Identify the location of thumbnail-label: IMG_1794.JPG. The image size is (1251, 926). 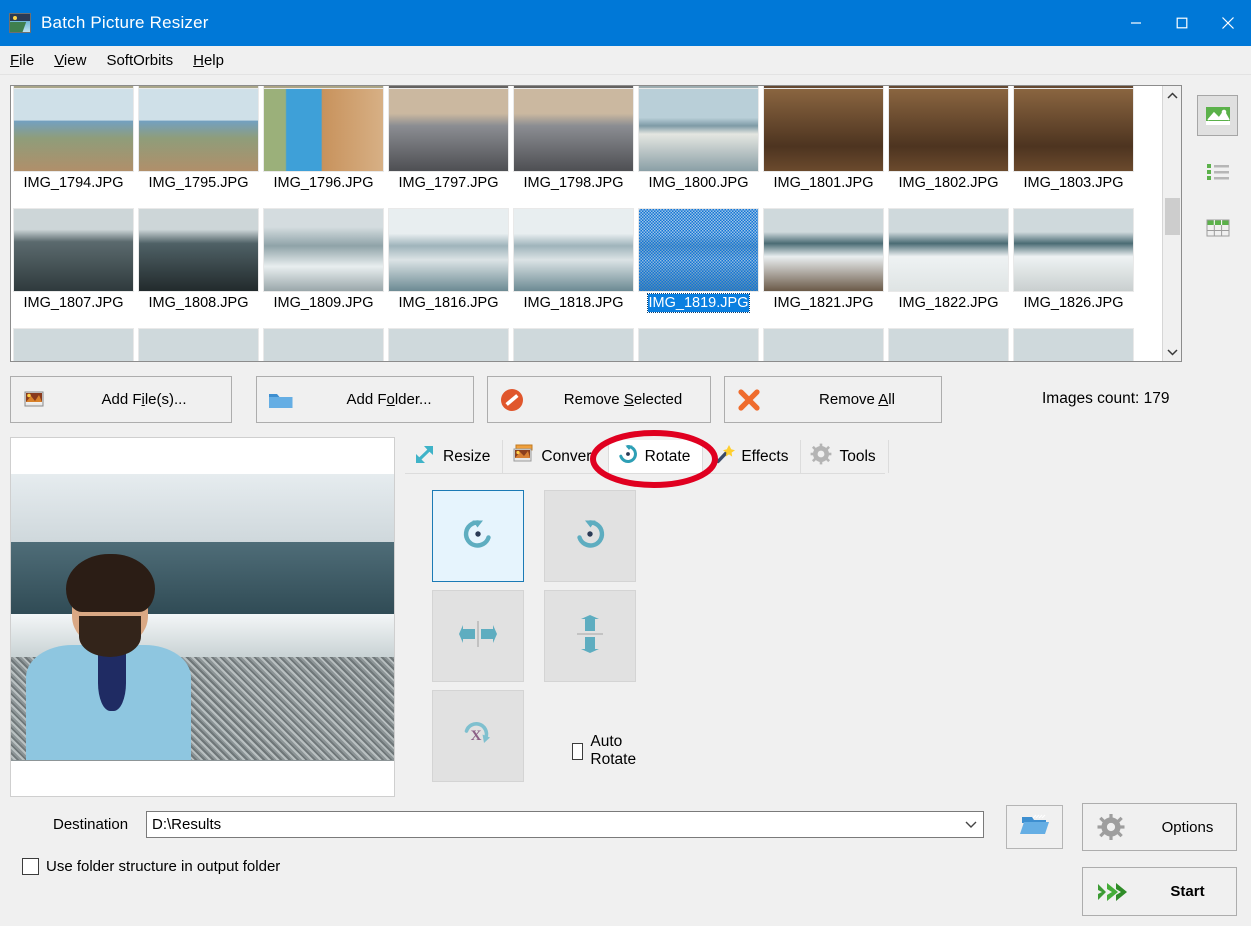
(73, 183).